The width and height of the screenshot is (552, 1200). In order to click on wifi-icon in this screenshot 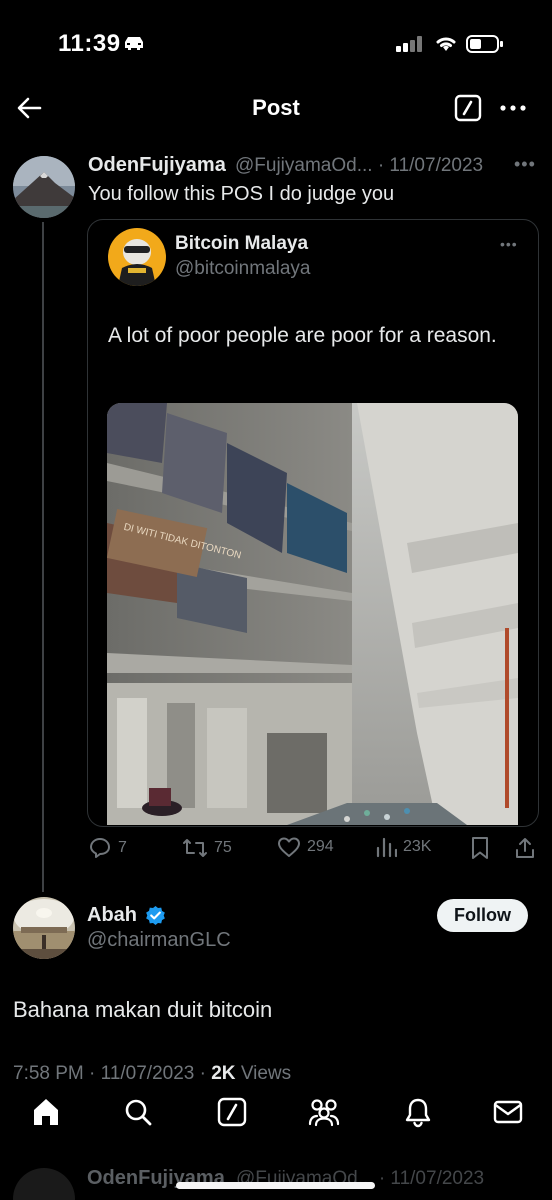, I will do `click(446, 44)`.